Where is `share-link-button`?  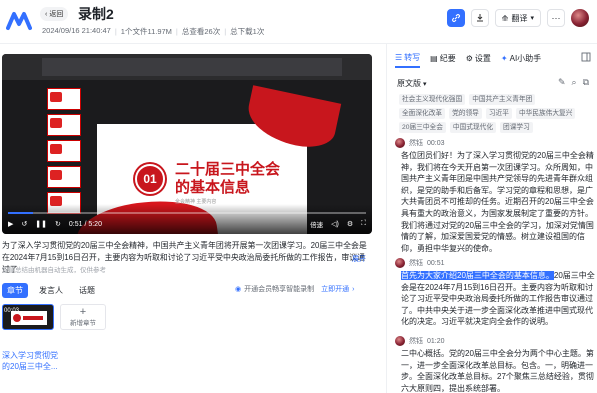 share-link-button is located at coordinates (455, 18).